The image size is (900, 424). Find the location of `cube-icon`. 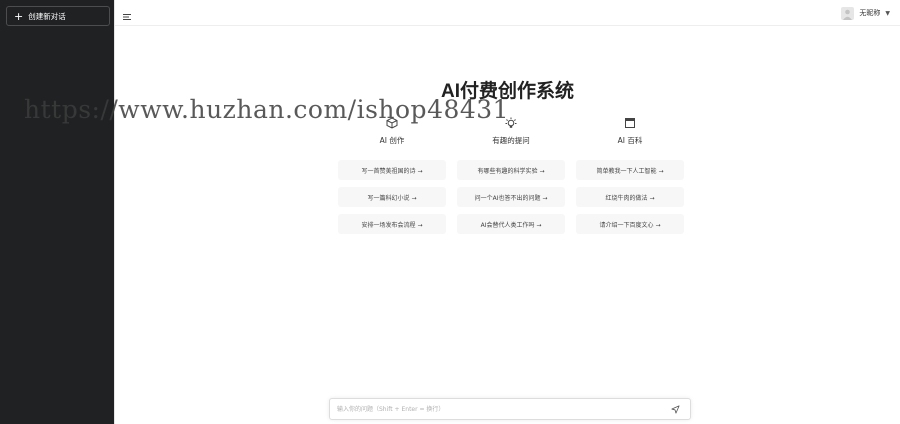

cube-icon is located at coordinates (392, 123).